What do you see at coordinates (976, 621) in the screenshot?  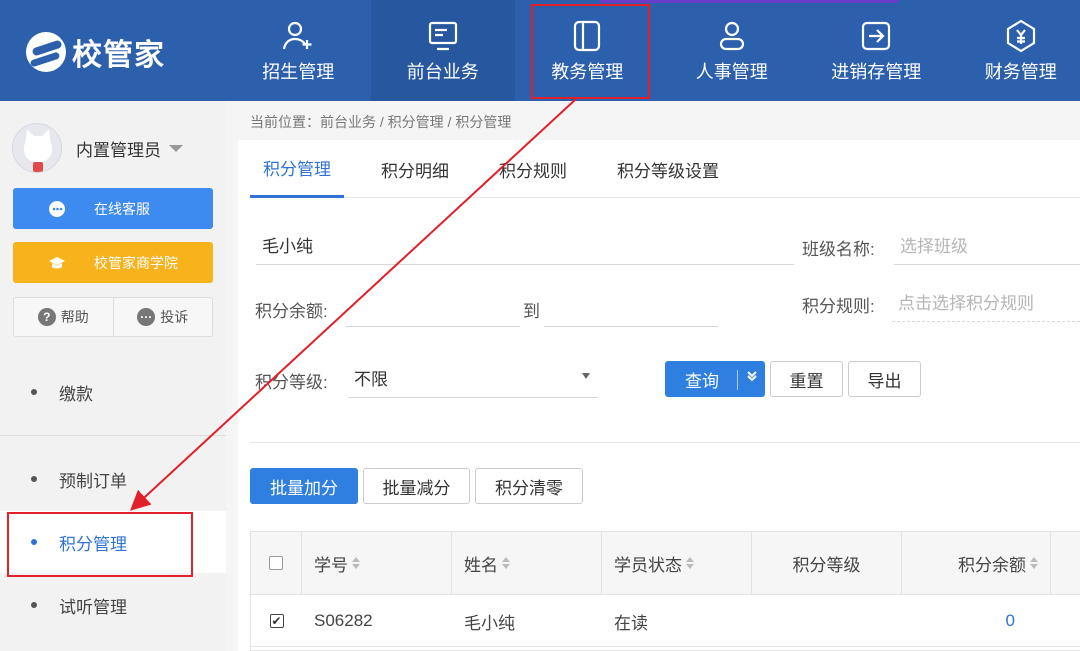 I see `cell-balance: 0` at bounding box center [976, 621].